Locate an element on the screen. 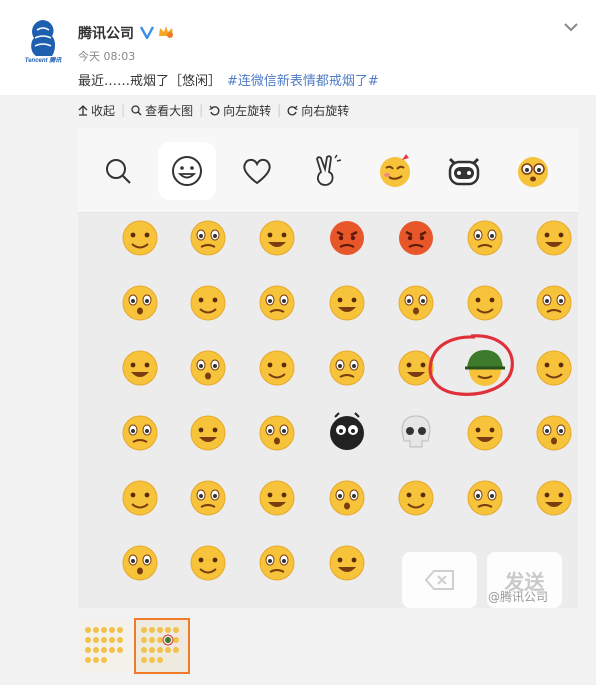 This screenshot has height=685, width=596. sad-emoji is located at coordinates (208, 303).